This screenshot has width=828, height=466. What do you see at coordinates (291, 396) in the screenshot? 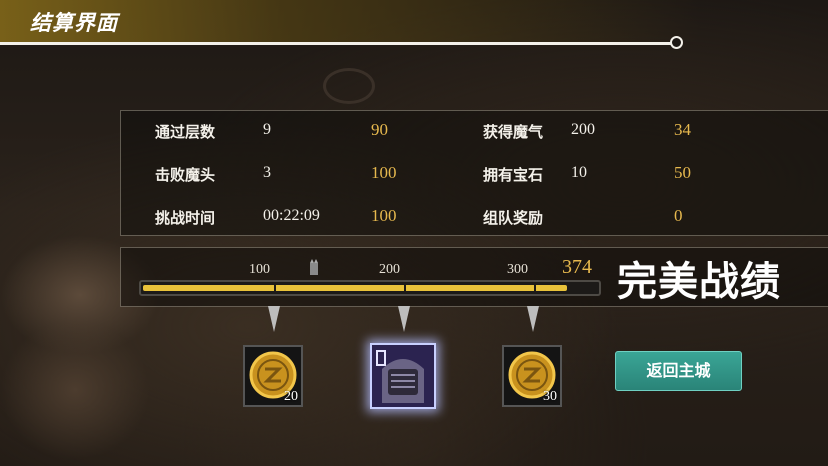
I see `reward-count: 20` at bounding box center [291, 396].